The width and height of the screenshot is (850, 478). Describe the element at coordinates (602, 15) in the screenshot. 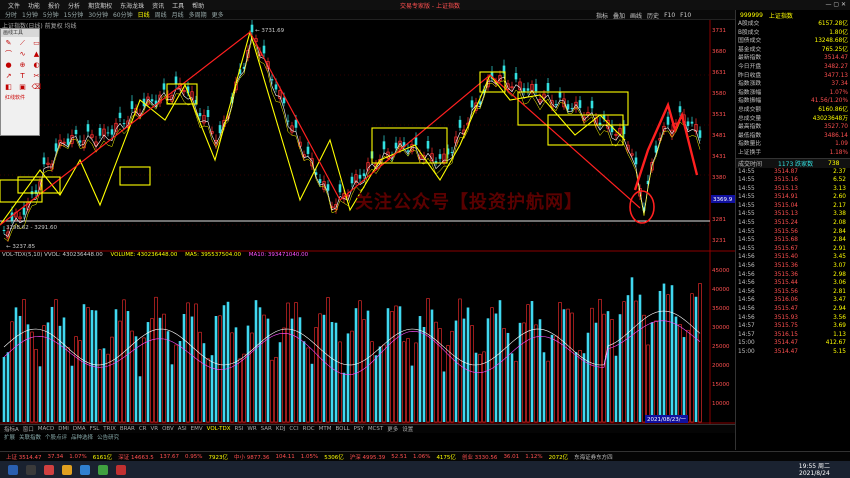

I see `right-tool-button: 指标` at that location.